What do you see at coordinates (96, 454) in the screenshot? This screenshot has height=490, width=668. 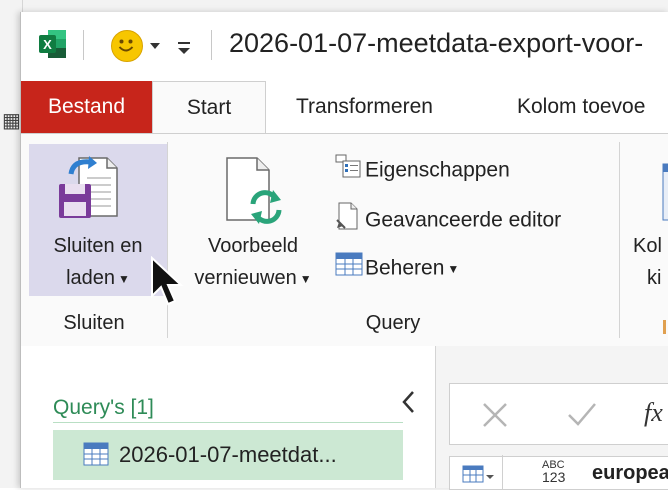 I see `query-table-icon` at bounding box center [96, 454].